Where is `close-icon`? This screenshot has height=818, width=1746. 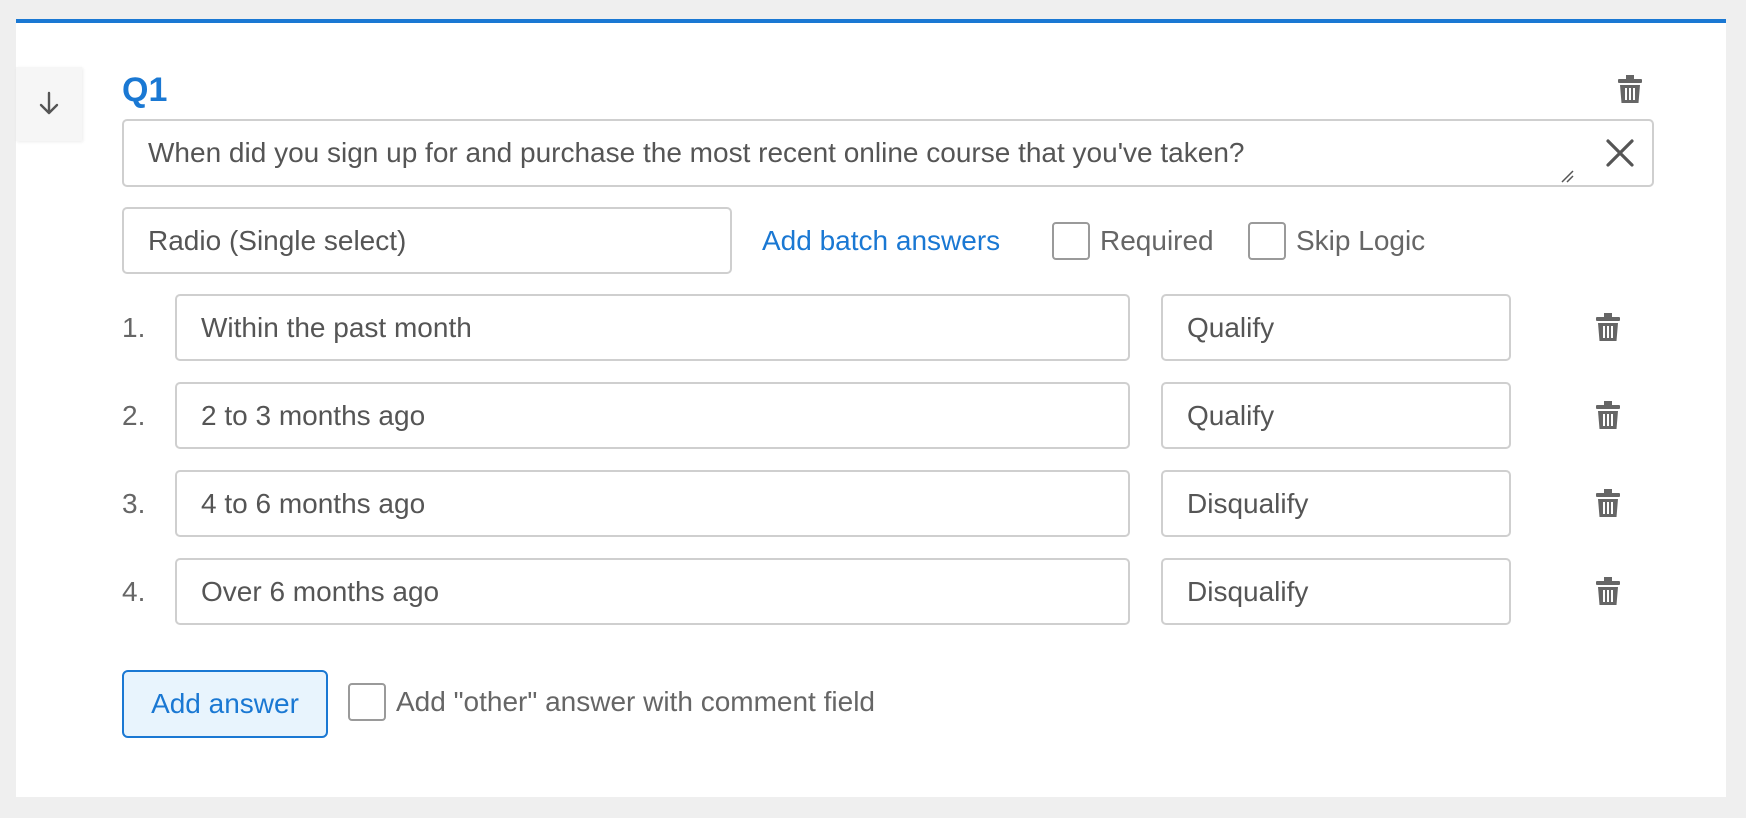
close-icon is located at coordinates (1620, 153).